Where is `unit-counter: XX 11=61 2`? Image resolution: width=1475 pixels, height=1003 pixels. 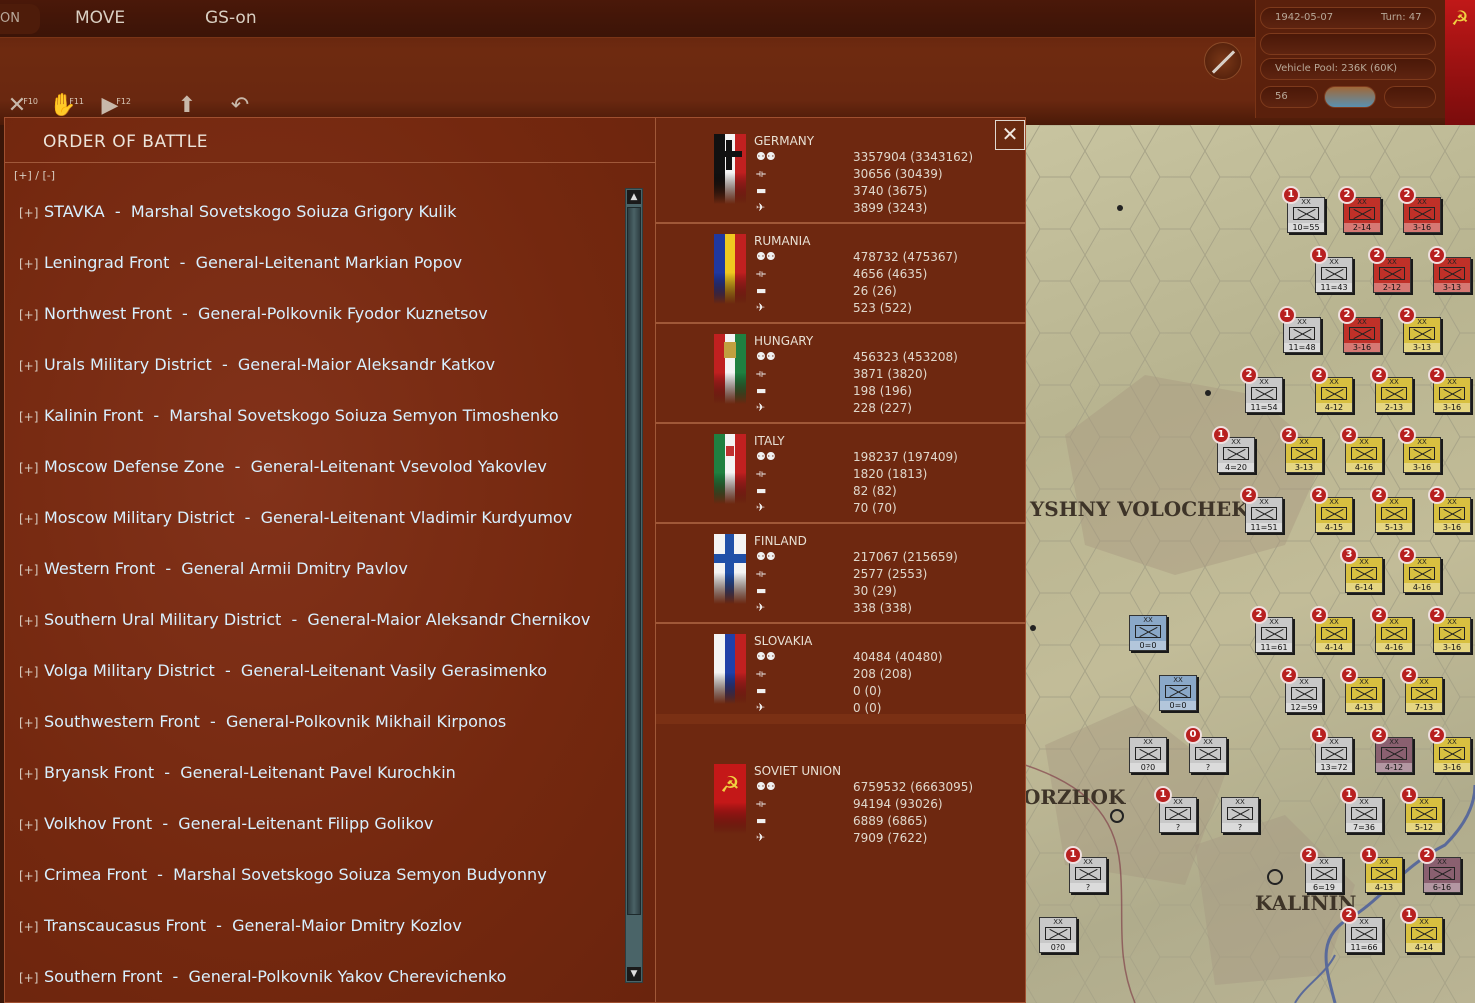 unit-counter: XX 11=61 2 is located at coordinates (1271, 629).